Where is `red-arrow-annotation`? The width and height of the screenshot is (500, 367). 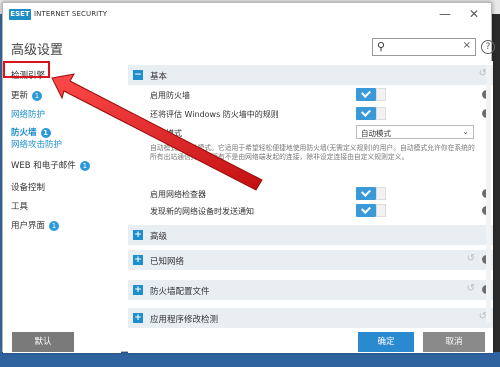 red-arrow-annotation is located at coordinates (157, 132).